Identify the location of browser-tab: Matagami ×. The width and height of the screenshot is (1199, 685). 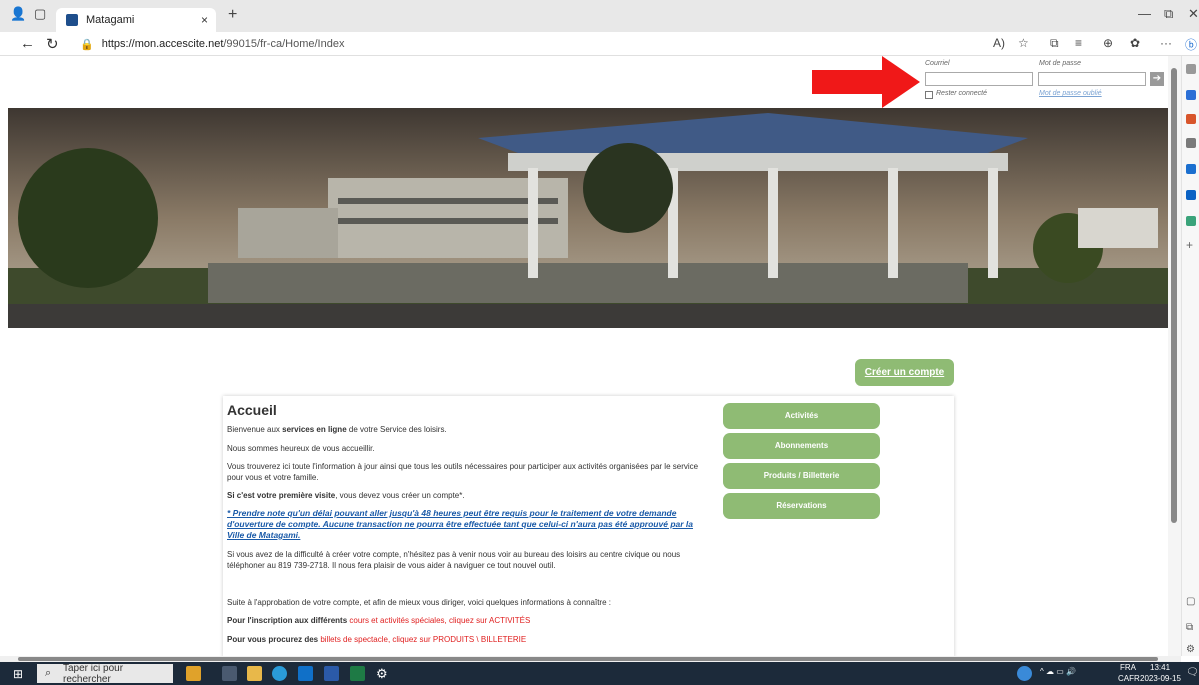
(136, 20).